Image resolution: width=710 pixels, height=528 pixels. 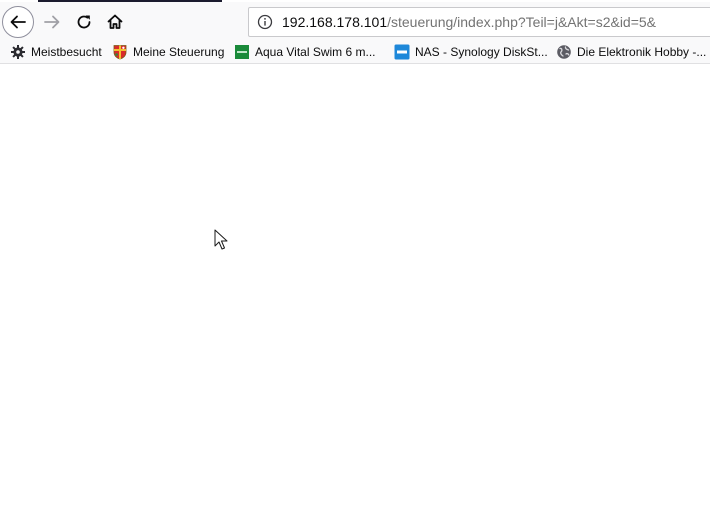 I want to click on shield-crest-icon, so click(x=120, y=52).